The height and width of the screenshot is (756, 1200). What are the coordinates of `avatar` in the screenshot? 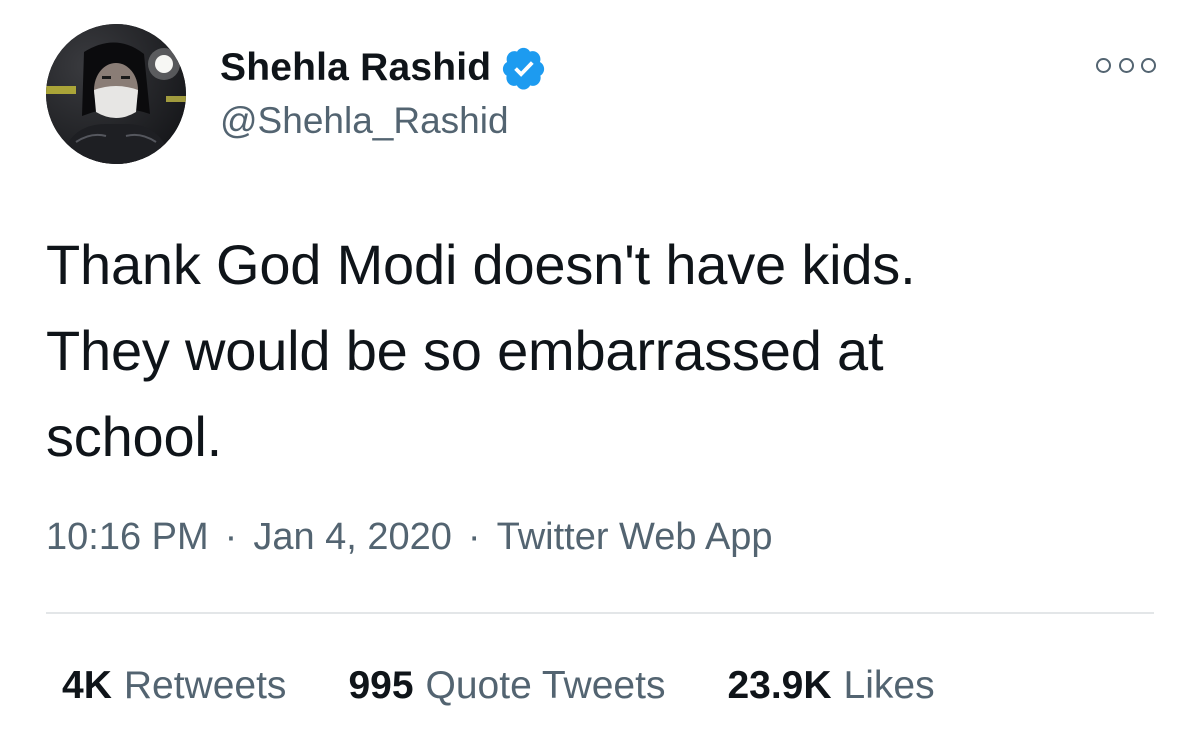 It's located at (116, 94).